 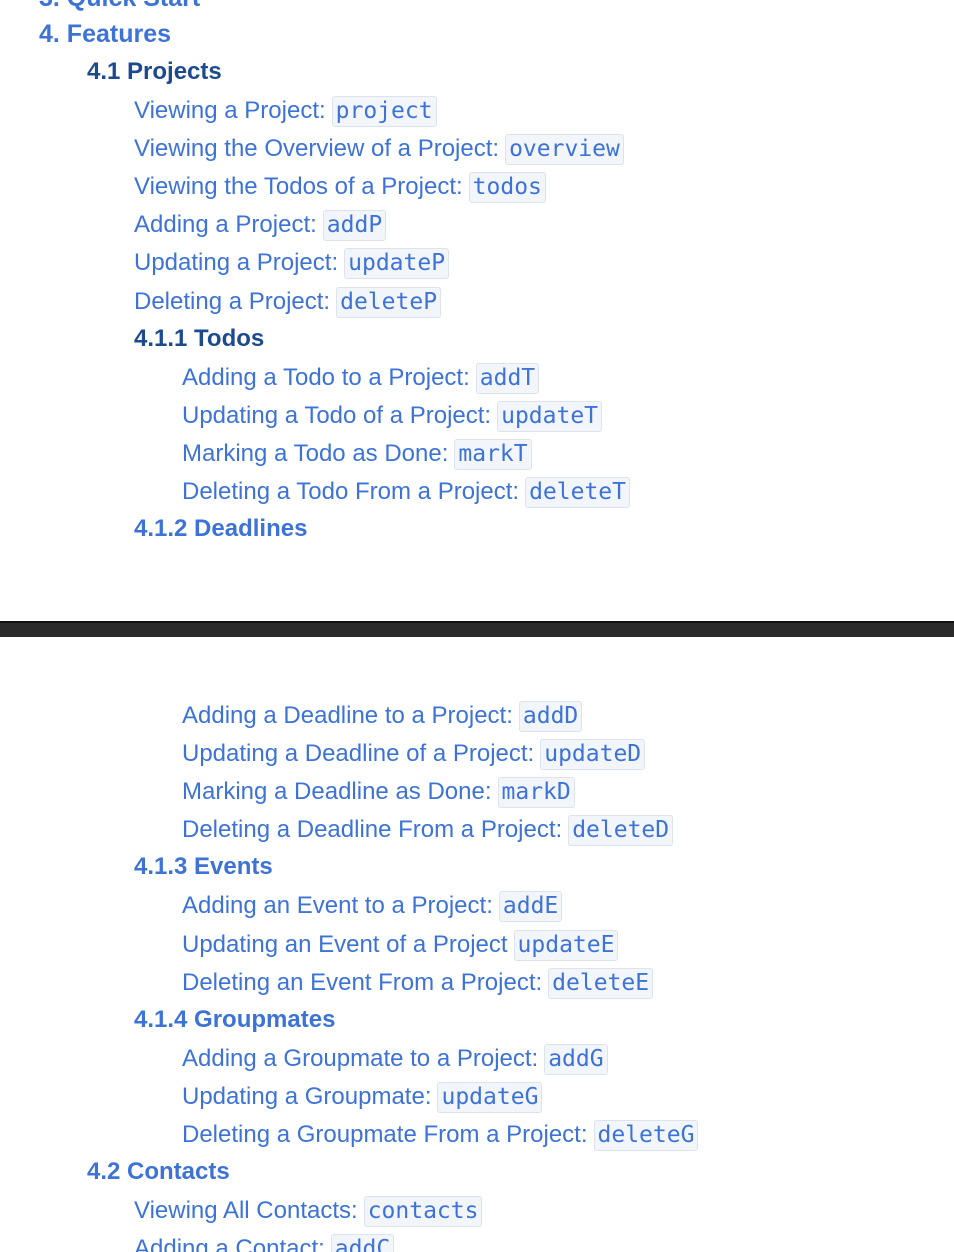 I want to click on toc-item-delete-event: Deleting an Event From a Project: deleteE, so click(x=418, y=983).